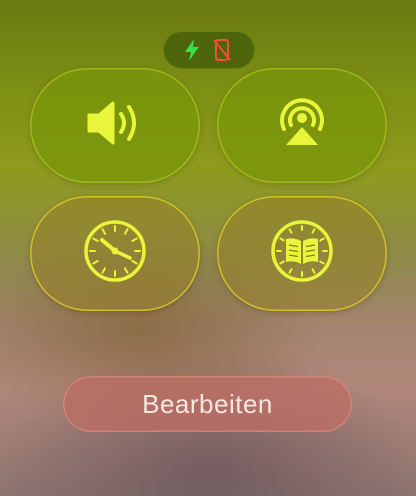 This screenshot has height=496, width=416. Describe the element at coordinates (209, 50) in the screenshot. I see `status-indicator-pill` at that location.